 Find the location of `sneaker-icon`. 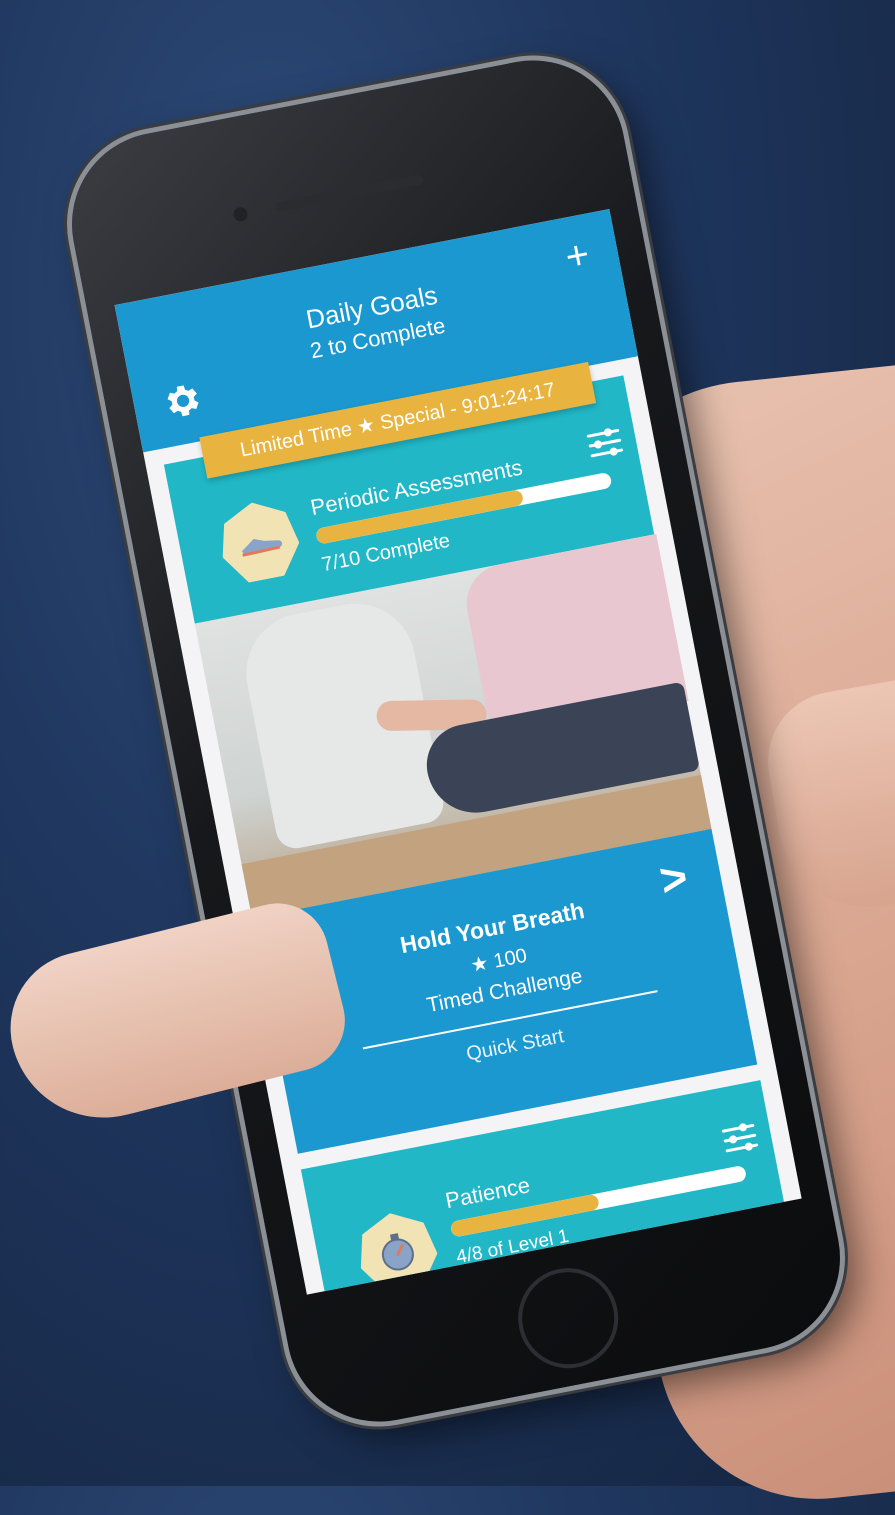

sneaker-icon is located at coordinates (258, 540).